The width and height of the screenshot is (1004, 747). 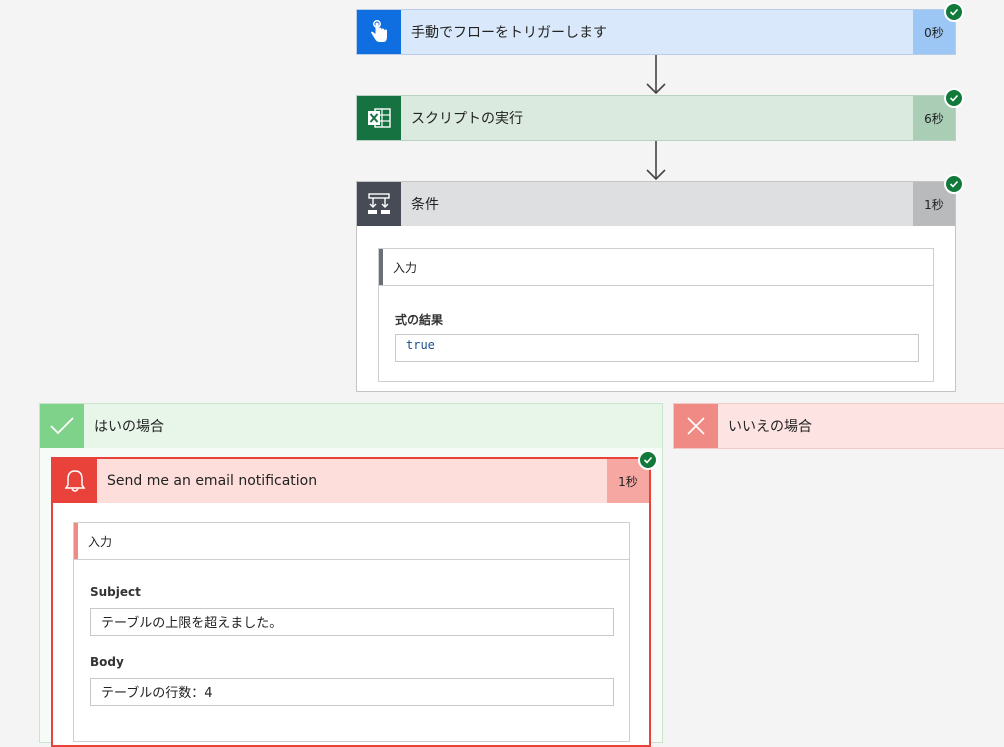 I want to click on condition-inputs-header: 入力, so click(x=656, y=267).